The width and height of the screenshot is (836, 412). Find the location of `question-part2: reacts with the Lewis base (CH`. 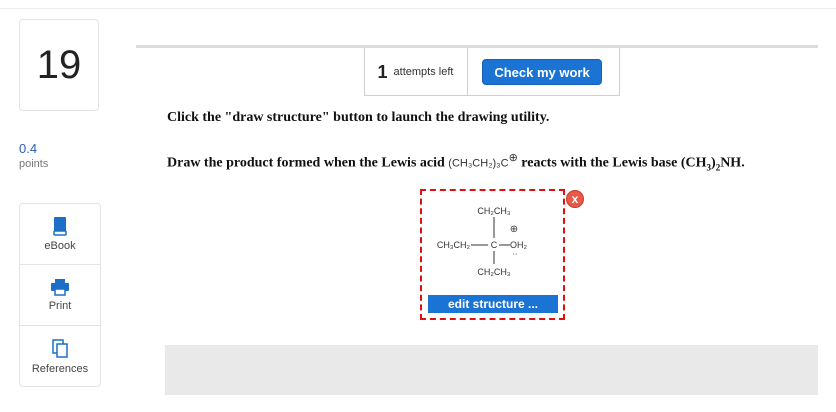

question-part2: reacts with the Lewis base (CH is located at coordinates (612, 163).